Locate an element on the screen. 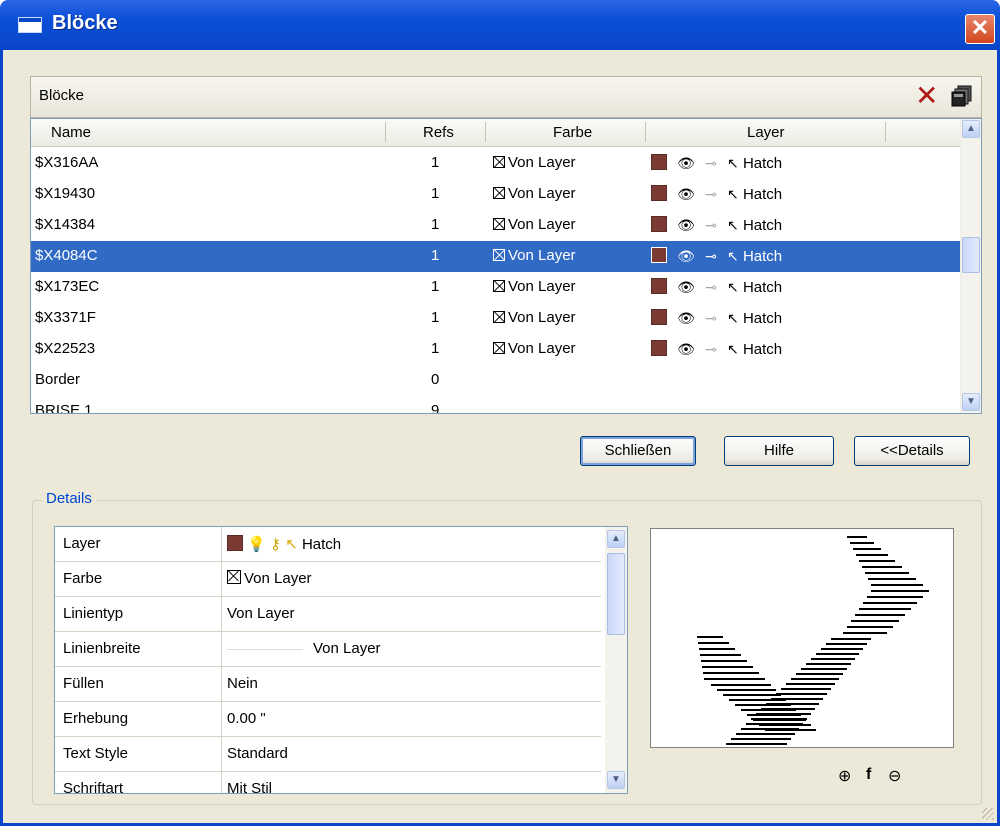 Image resolution: width=1000 pixels, height=826 pixels. column-header-refs: Refs is located at coordinates (438, 132).